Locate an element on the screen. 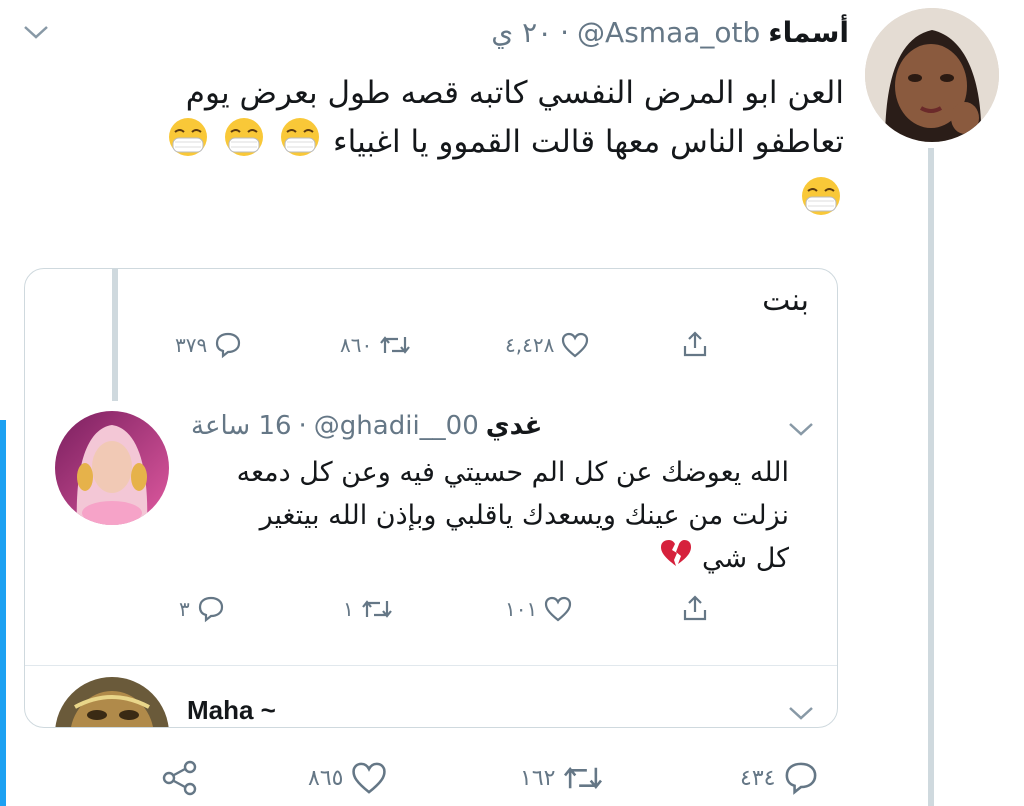 This screenshot has width=1024, height=806. author-name: أسماء is located at coordinates (808, 32).